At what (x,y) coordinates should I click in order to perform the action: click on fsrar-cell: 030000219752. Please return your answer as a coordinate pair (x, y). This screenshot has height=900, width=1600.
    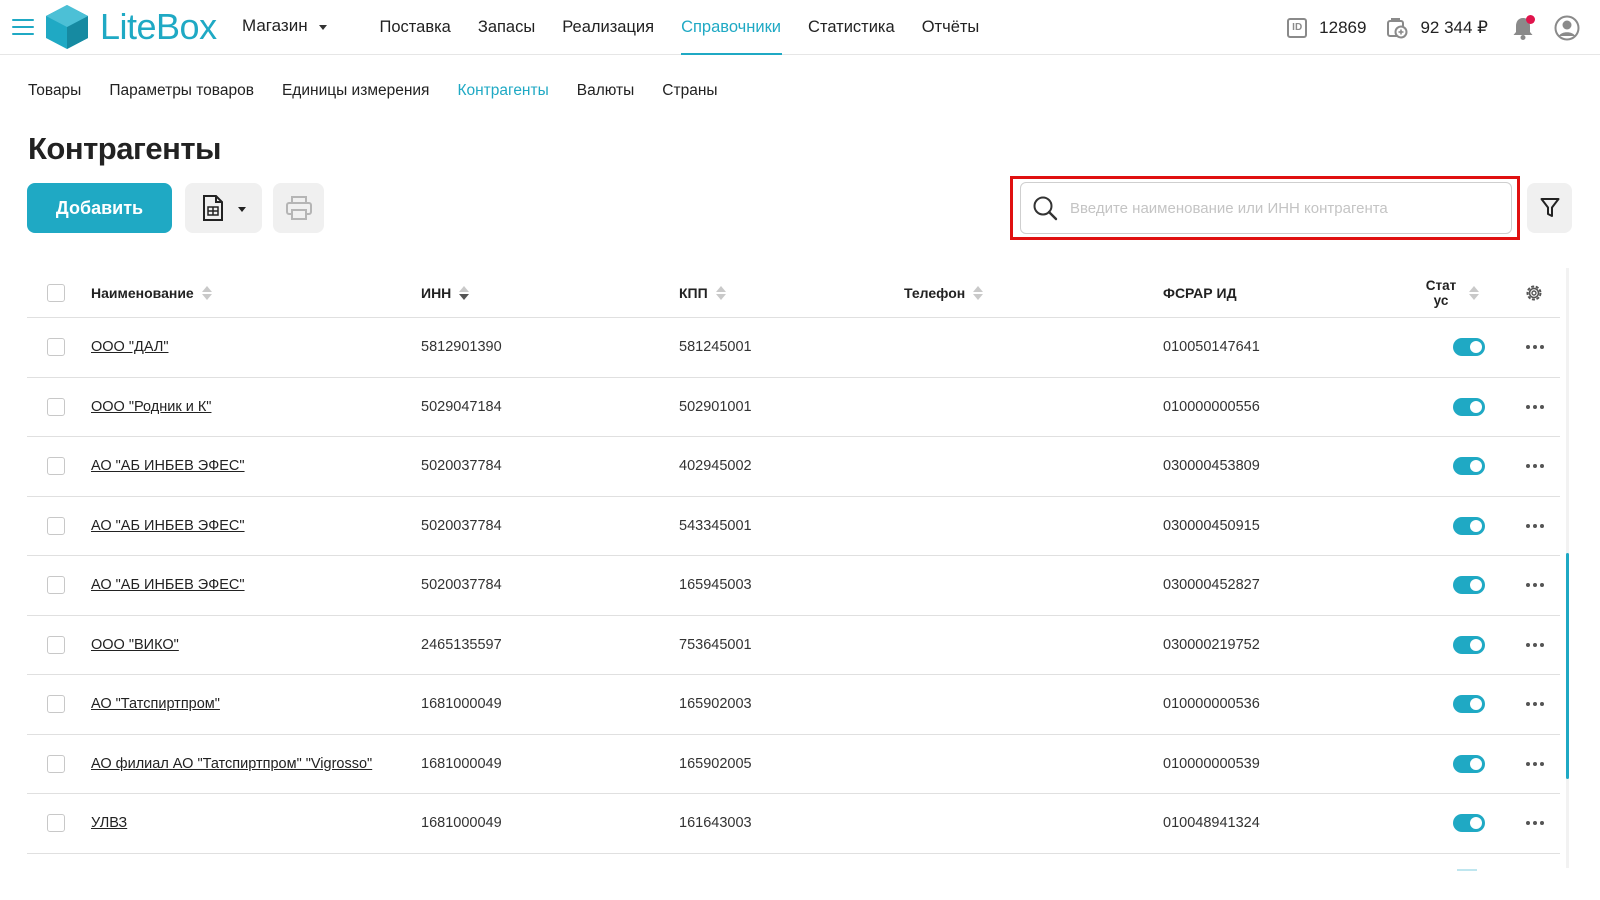
    Looking at the image, I should click on (1211, 644).